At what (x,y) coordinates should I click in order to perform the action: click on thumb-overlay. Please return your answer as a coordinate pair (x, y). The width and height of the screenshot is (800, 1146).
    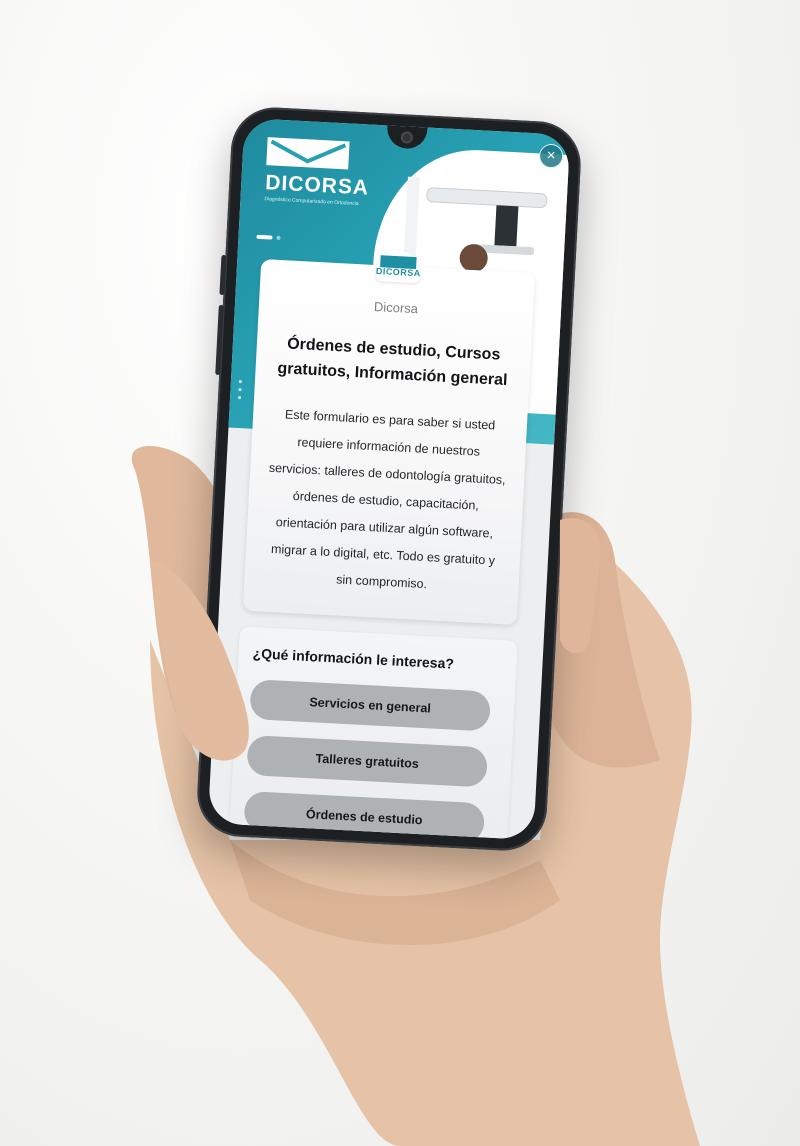
    Looking at the image, I should click on (375, 639).